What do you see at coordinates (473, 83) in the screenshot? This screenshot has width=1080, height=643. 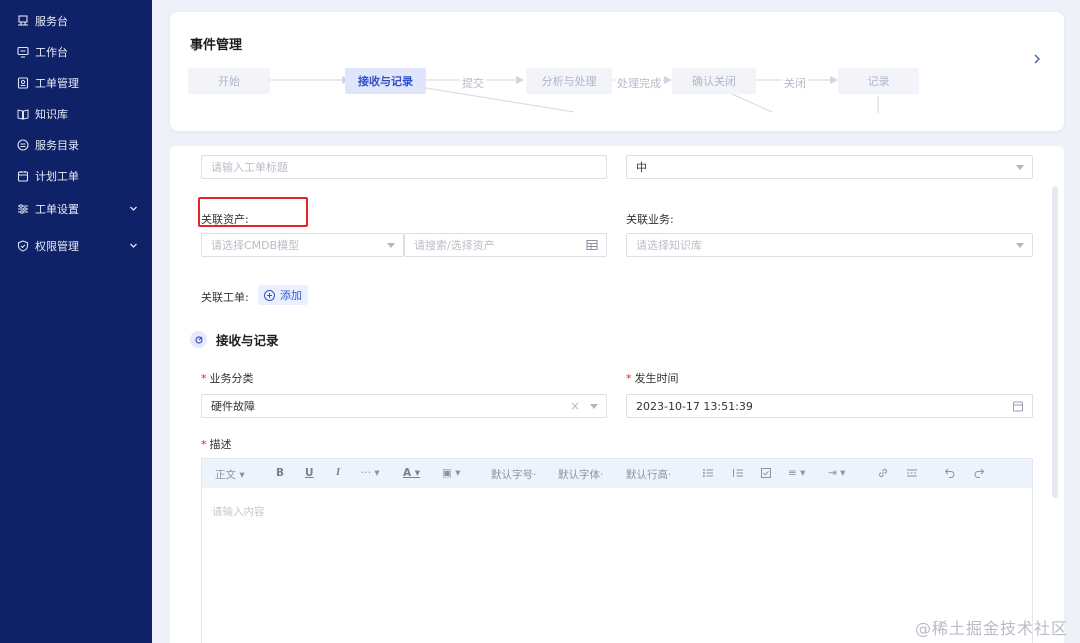 I see `transition-submit: 提交` at bounding box center [473, 83].